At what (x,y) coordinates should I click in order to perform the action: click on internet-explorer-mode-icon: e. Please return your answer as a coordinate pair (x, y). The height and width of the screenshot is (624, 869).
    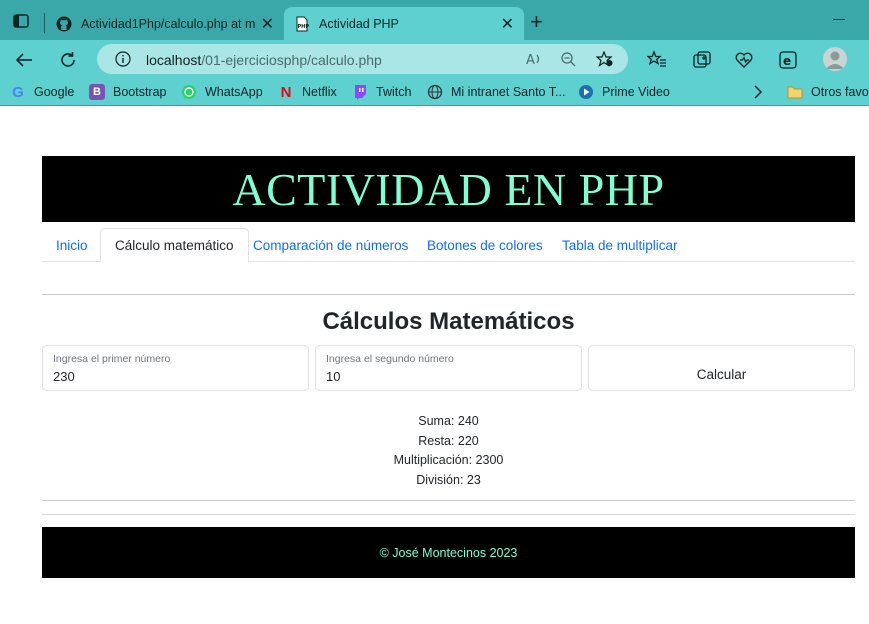
    Looking at the image, I should click on (788, 60).